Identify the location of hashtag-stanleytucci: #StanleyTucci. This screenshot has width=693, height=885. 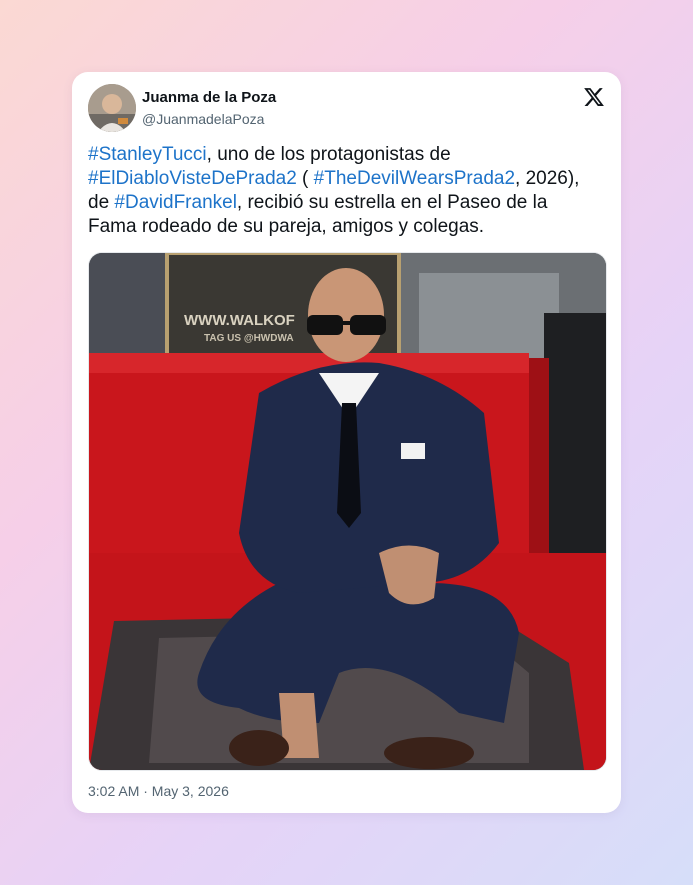
(147, 154).